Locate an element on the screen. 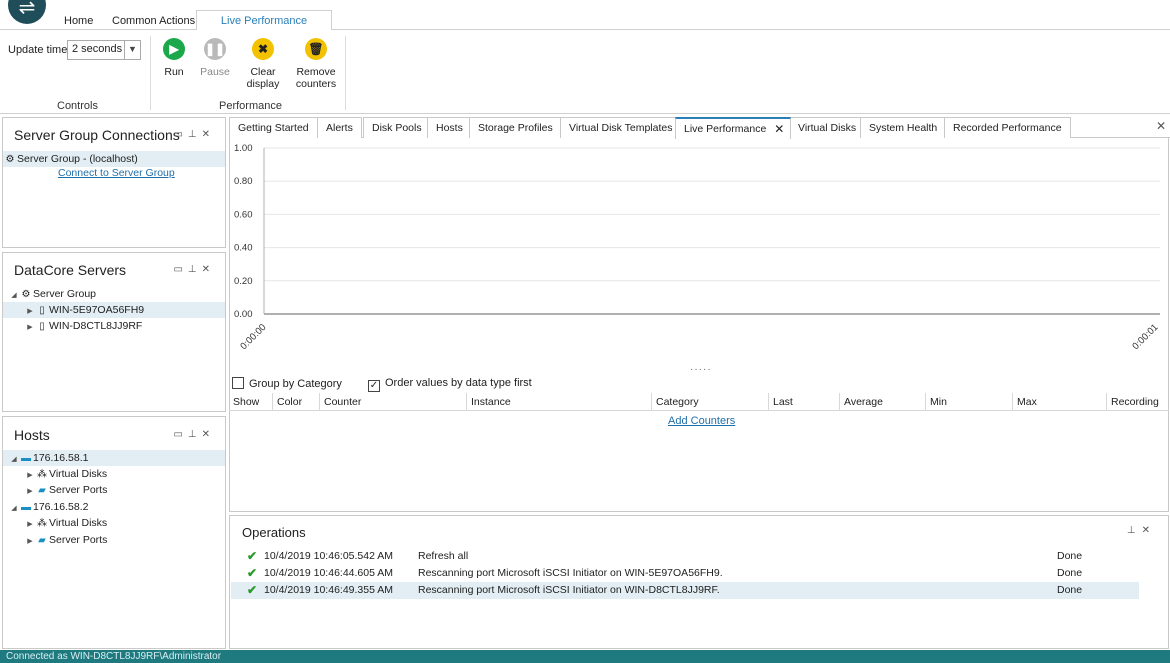  tab-system-health: System Health is located at coordinates (903, 127).